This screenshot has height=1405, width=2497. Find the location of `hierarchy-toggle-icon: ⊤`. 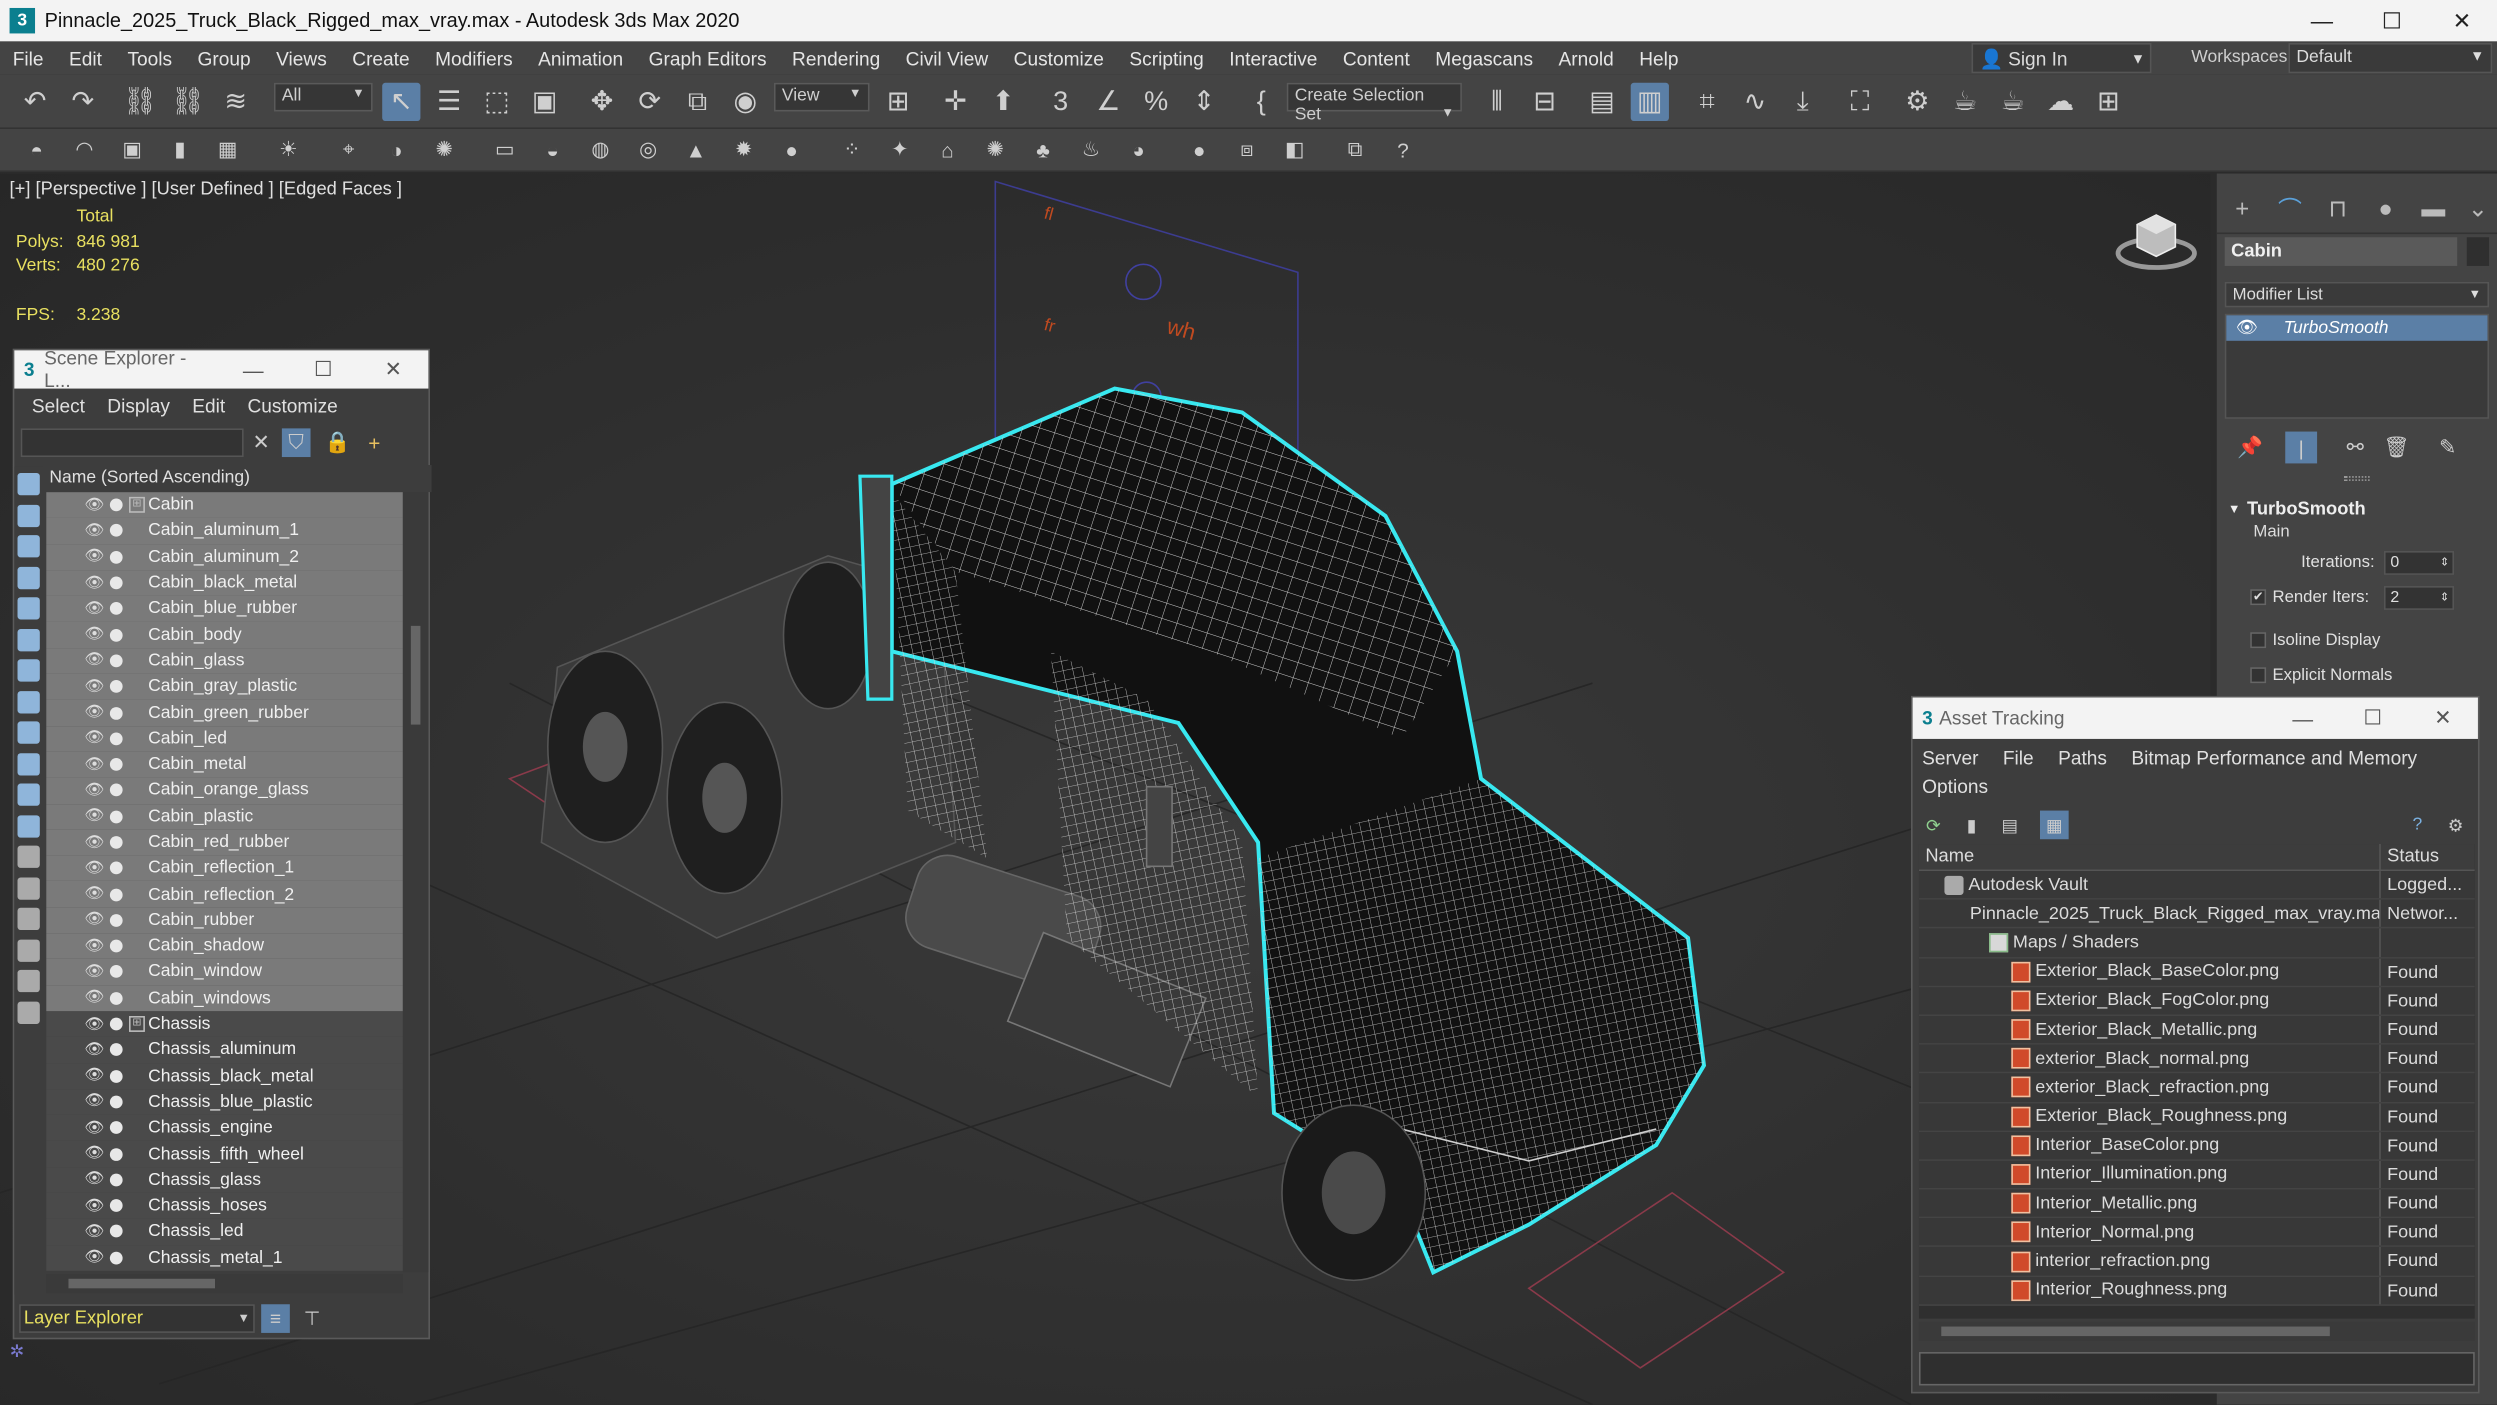

hierarchy-toggle-icon: ⊤ is located at coordinates (312, 1318).